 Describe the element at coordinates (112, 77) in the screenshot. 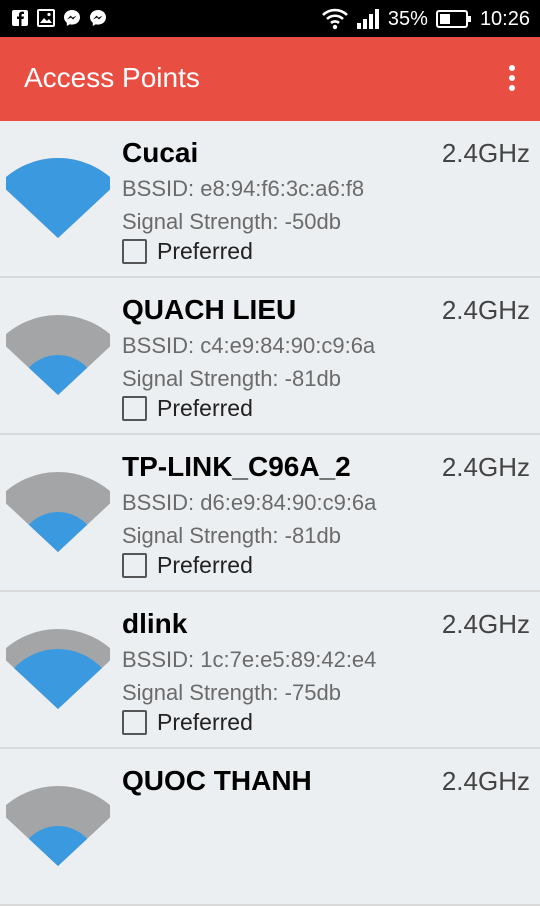

I see `page-title: Access Points` at that location.